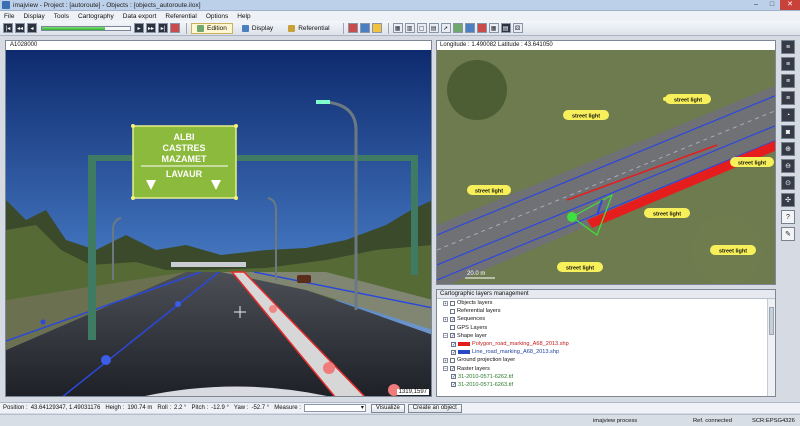 The height and width of the screenshot is (426, 800). I want to click on visualize-button: Visualize, so click(387, 408).